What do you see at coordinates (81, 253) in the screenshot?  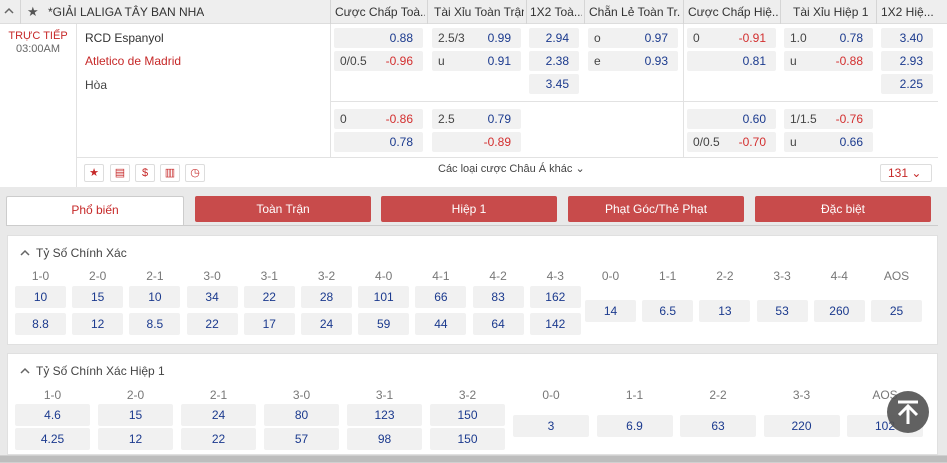 I see `correct-score-title: Tỷ Số Chính Xác` at bounding box center [81, 253].